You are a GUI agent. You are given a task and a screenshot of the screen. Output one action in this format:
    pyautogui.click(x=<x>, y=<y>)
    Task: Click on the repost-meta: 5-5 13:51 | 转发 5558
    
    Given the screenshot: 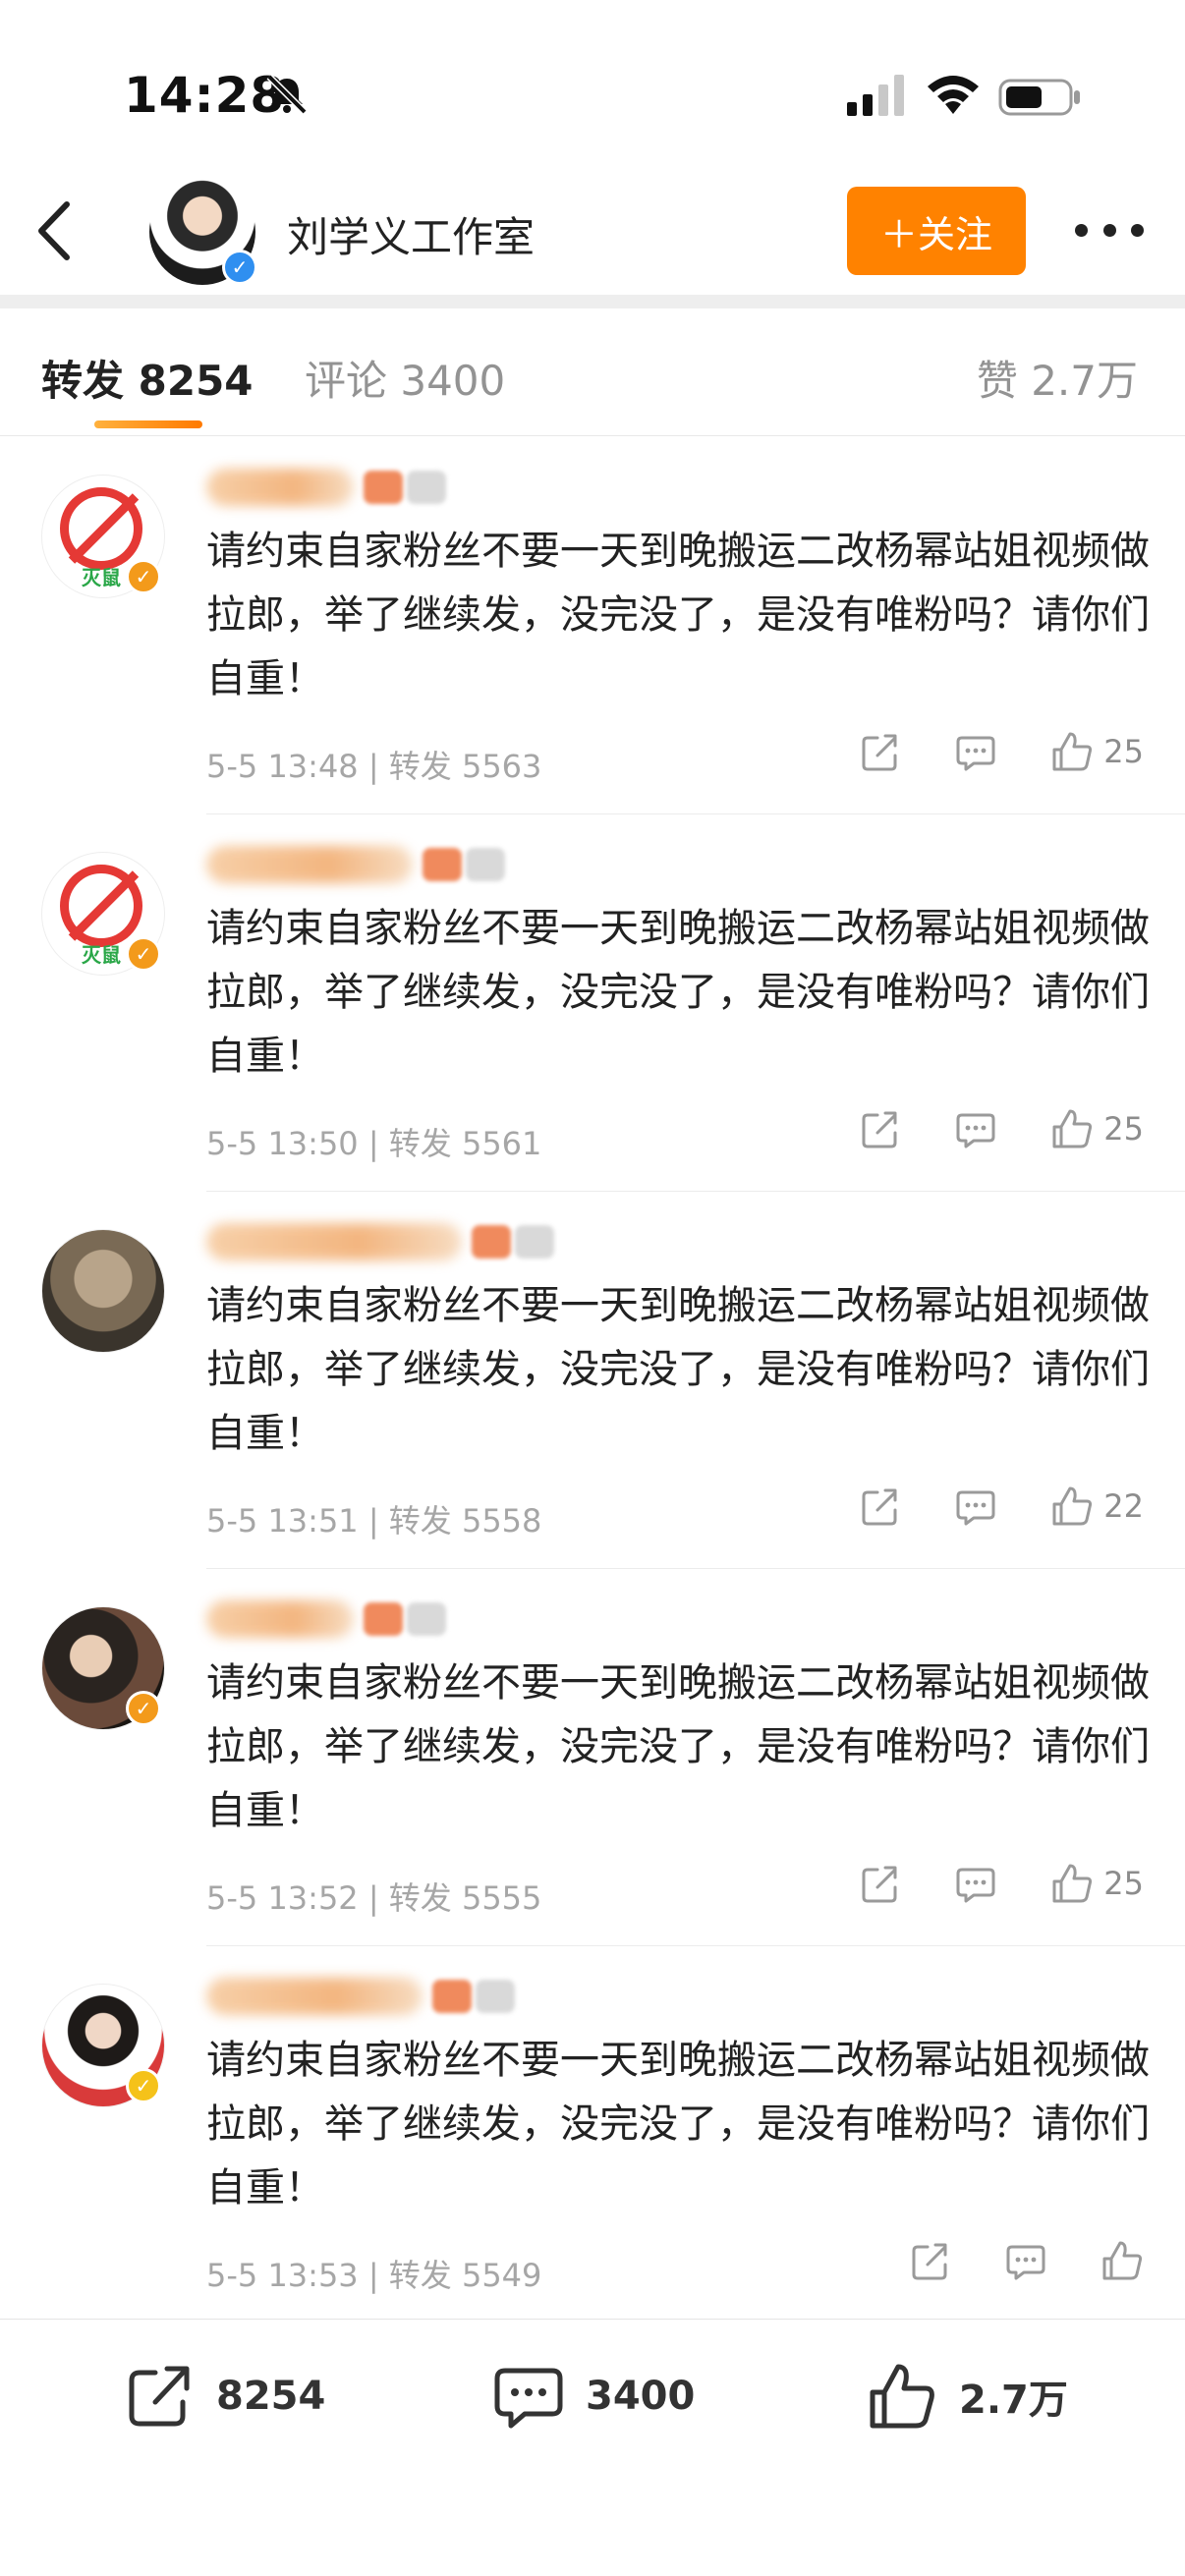 What is the action you would take?
    pyautogui.click(x=374, y=1521)
    